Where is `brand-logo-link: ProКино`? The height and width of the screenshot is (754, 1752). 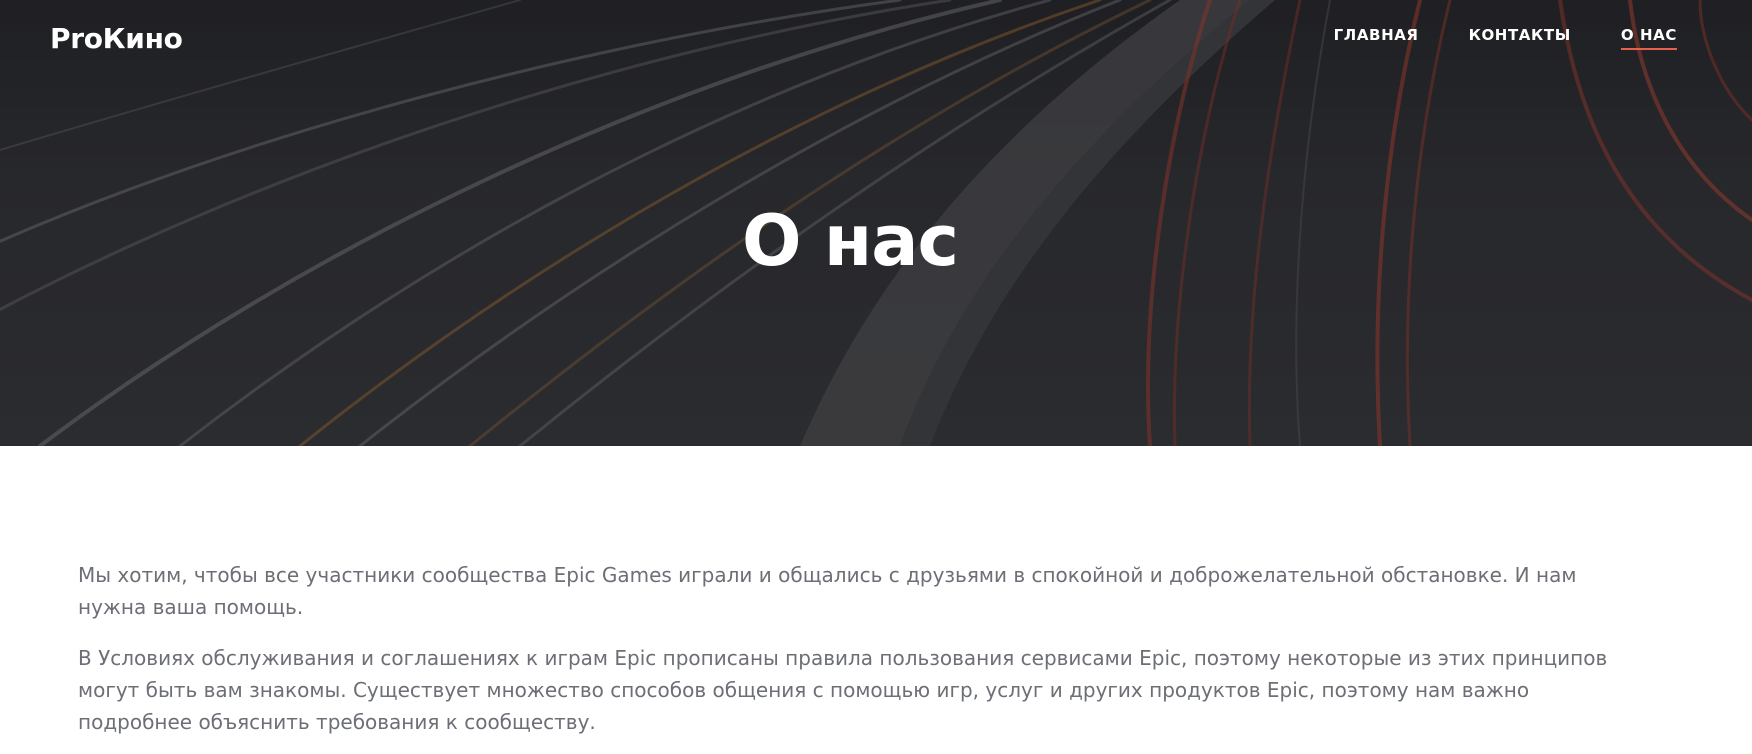
brand-logo-link: ProКино is located at coordinates (116, 38).